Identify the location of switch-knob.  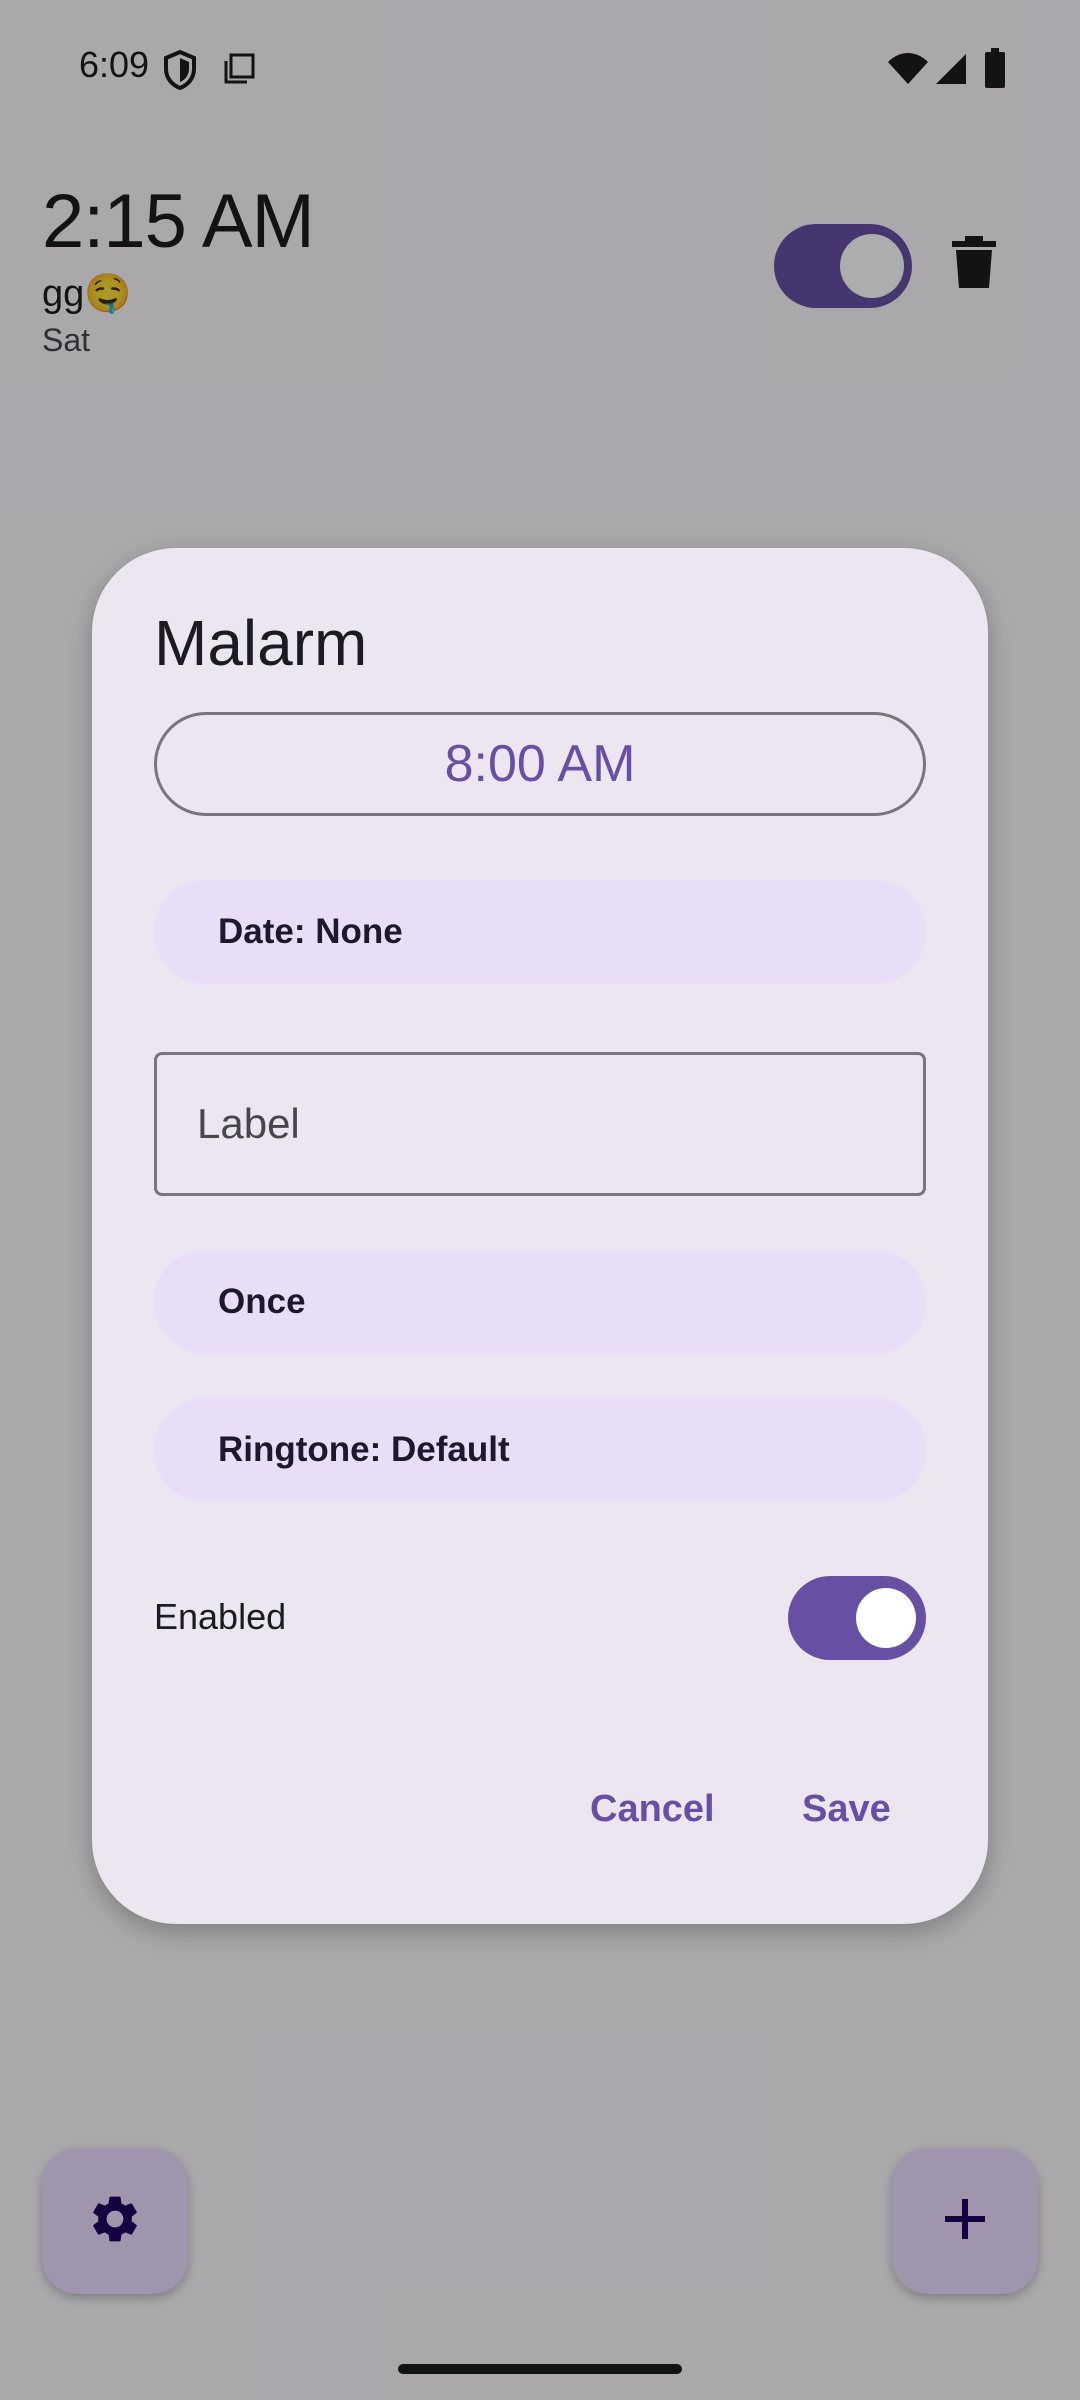
(886, 1618).